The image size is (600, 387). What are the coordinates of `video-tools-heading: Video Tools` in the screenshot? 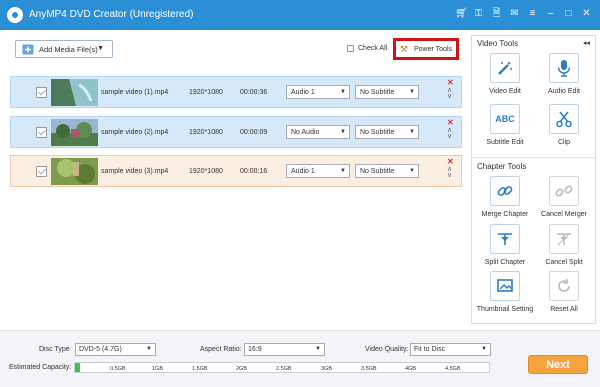 It's located at (498, 43).